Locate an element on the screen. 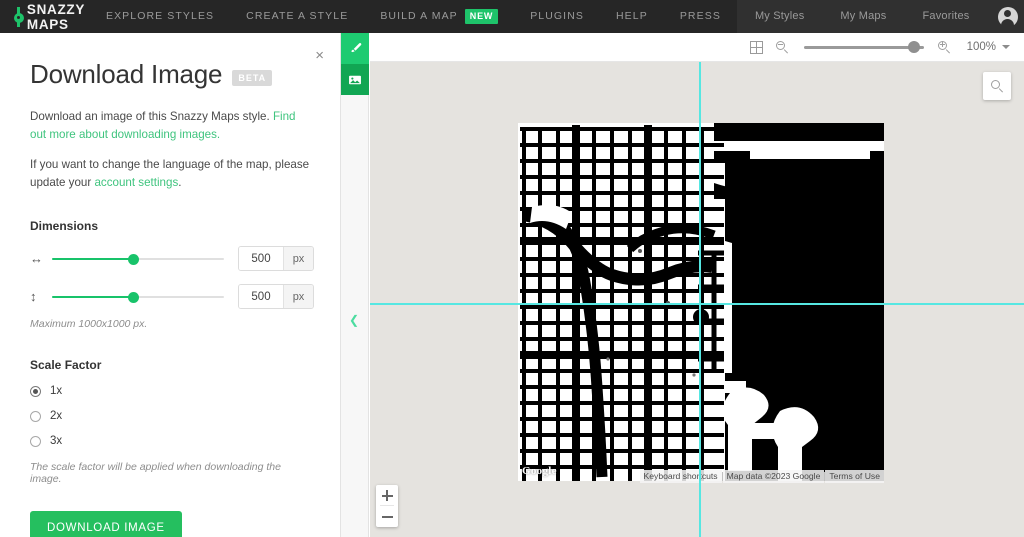 This screenshot has height=537, width=1024. terms-of-use-link: Terms of Use is located at coordinates (854, 476).